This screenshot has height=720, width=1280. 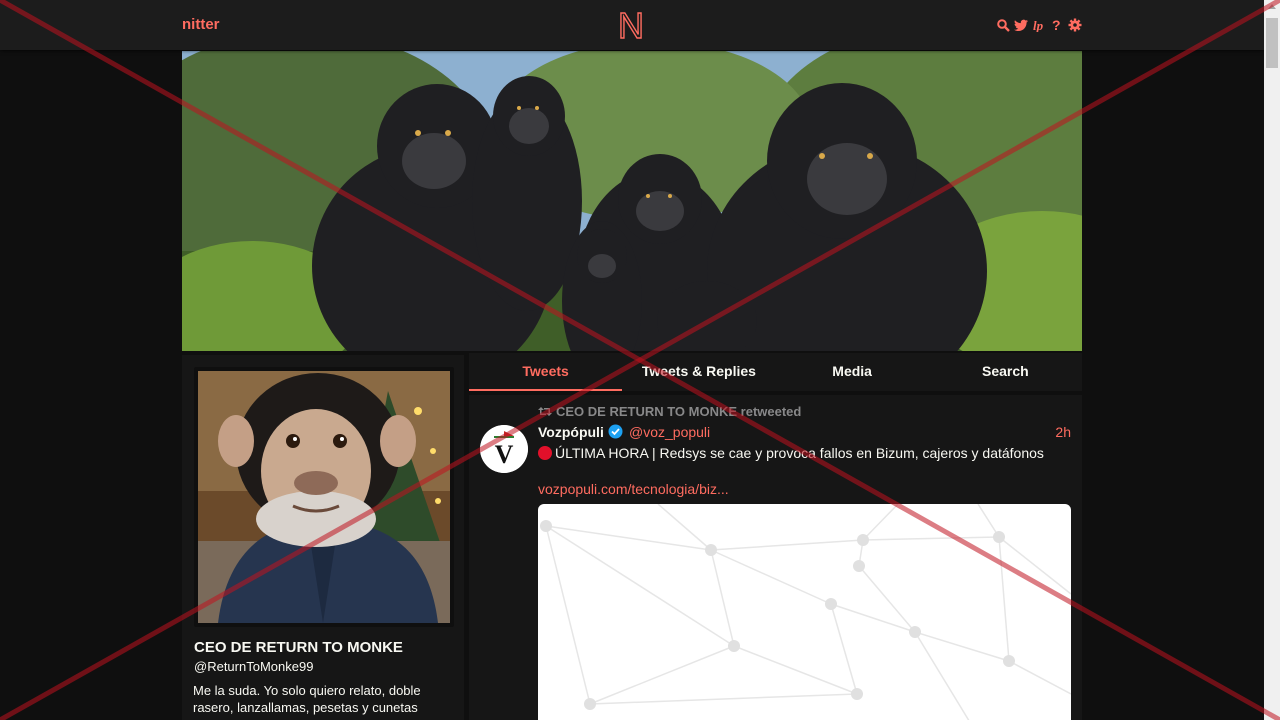 I want to click on tab-tweets-replies: Tweets & Replies, so click(x=698, y=372).